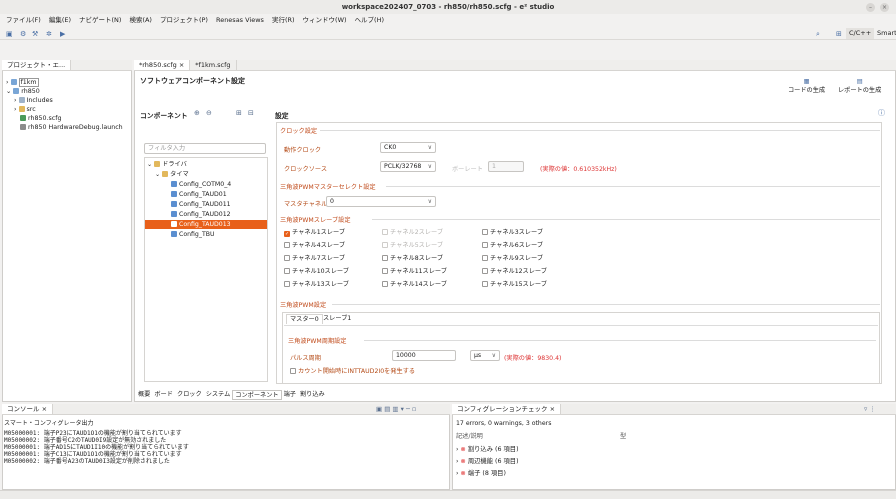 The height and width of the screenshot is (499, 896). Describe the element at coordinates (414, 272) in the screenshot. I see `slave-channel-11-checkbox: チャネル11スレーブ` at that location.